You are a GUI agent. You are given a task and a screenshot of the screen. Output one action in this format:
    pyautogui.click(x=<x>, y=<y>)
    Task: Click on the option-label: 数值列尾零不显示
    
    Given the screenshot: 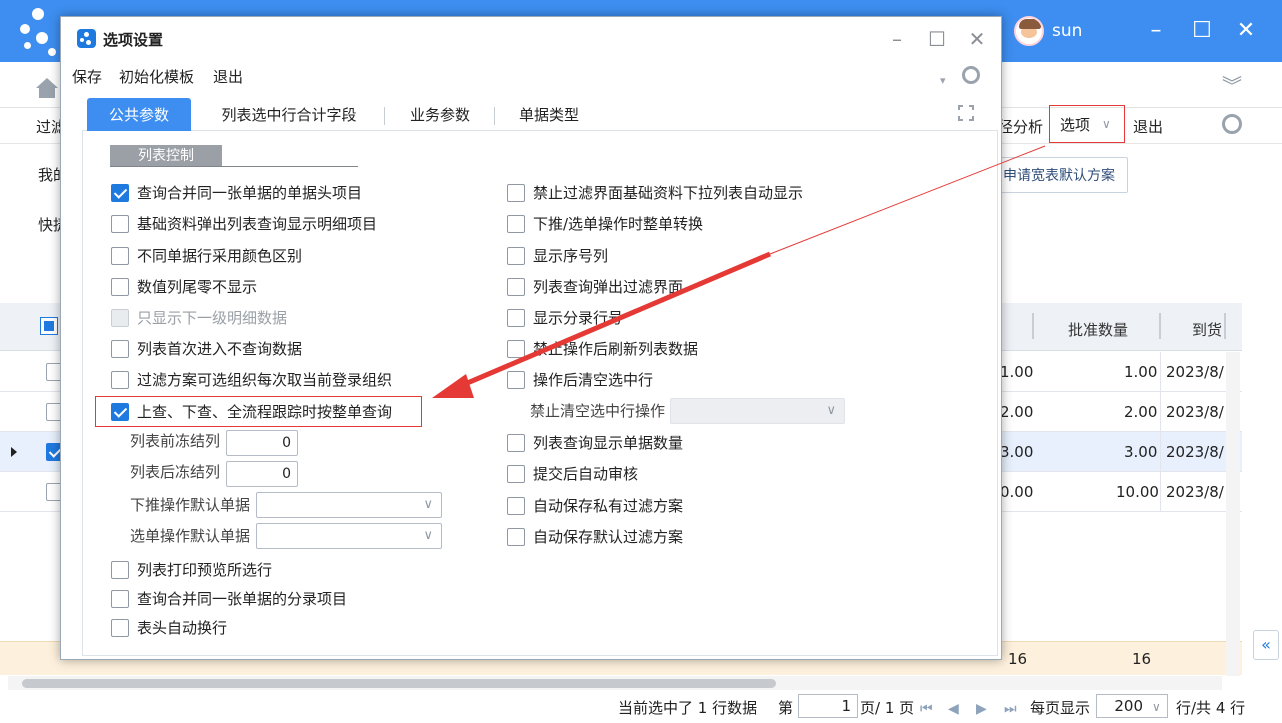 What is the action you would take?
    pyautogui.click(x=197, y=287)
    